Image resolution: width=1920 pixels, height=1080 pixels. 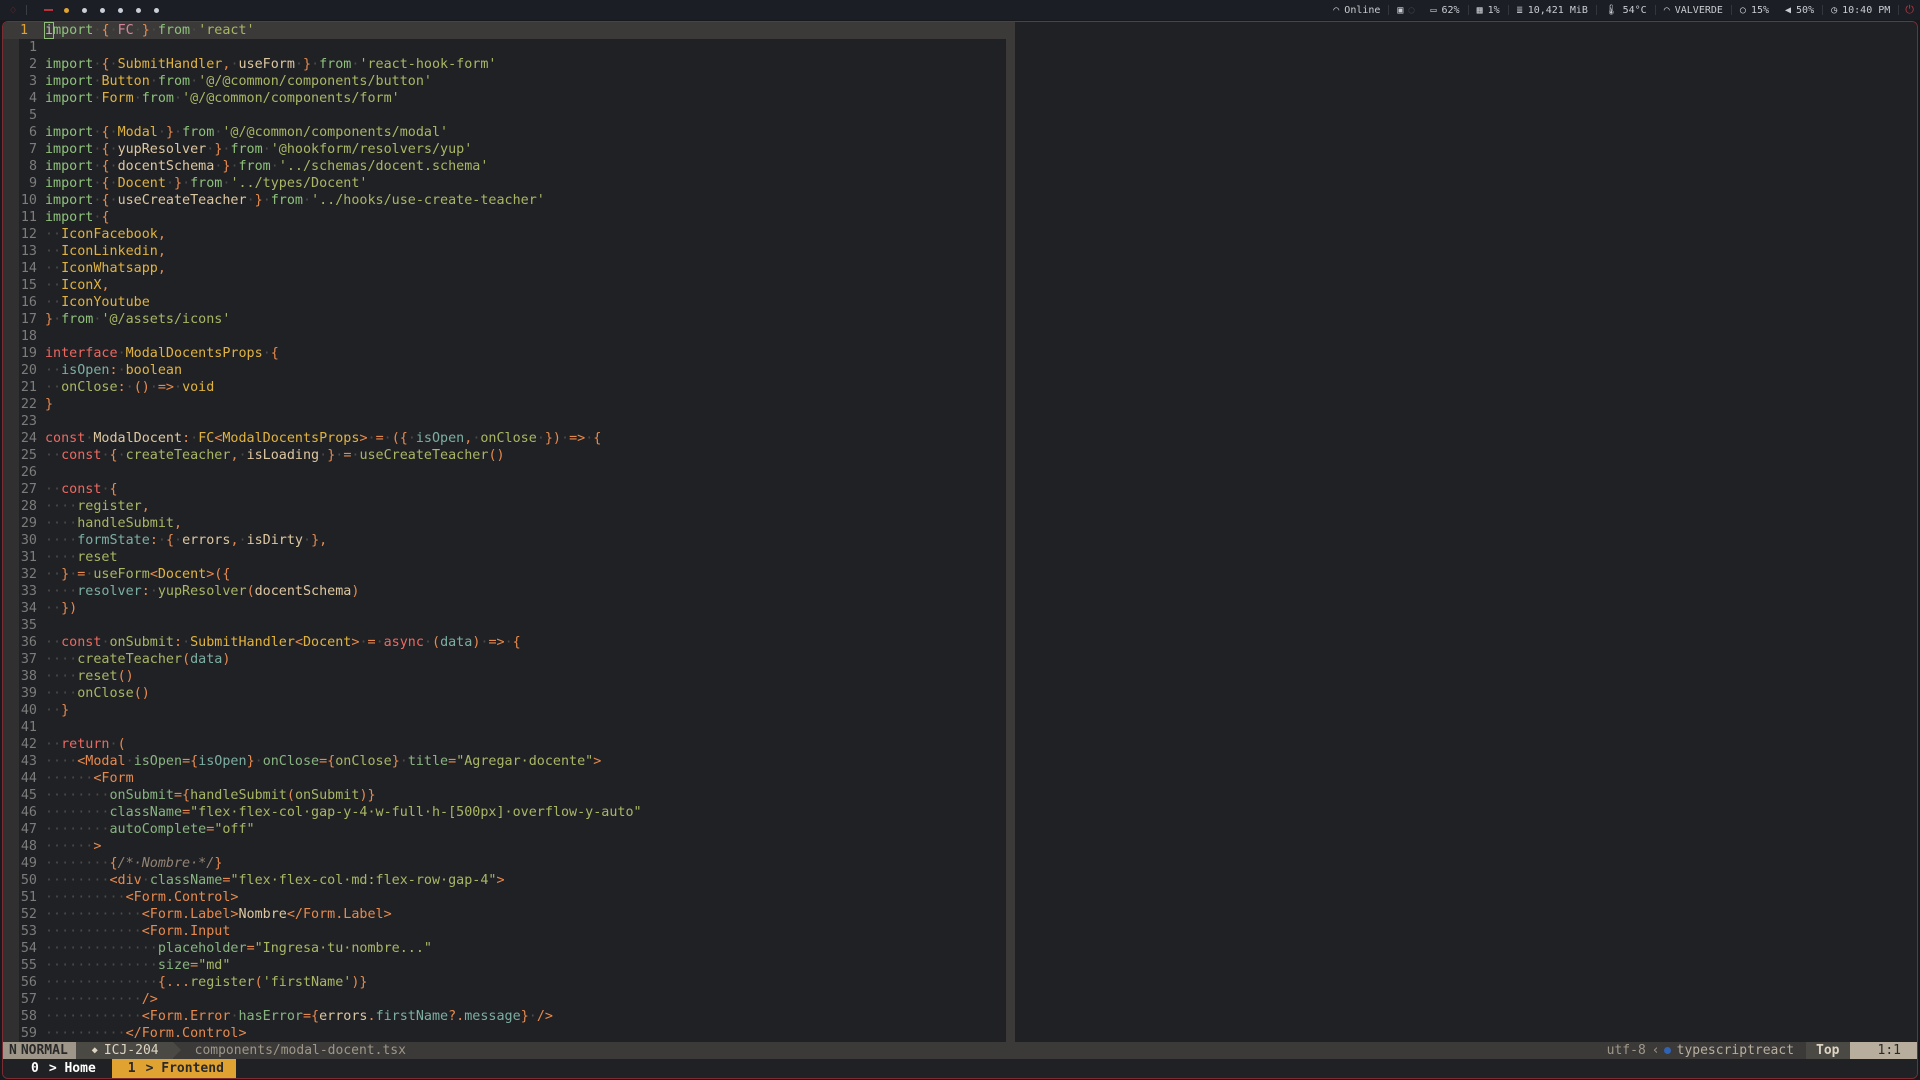 What do you see at coordinates (504, 744) in the screenshot?
I see `code-line: 42 ··return·(` at bounding box center [504, 744].